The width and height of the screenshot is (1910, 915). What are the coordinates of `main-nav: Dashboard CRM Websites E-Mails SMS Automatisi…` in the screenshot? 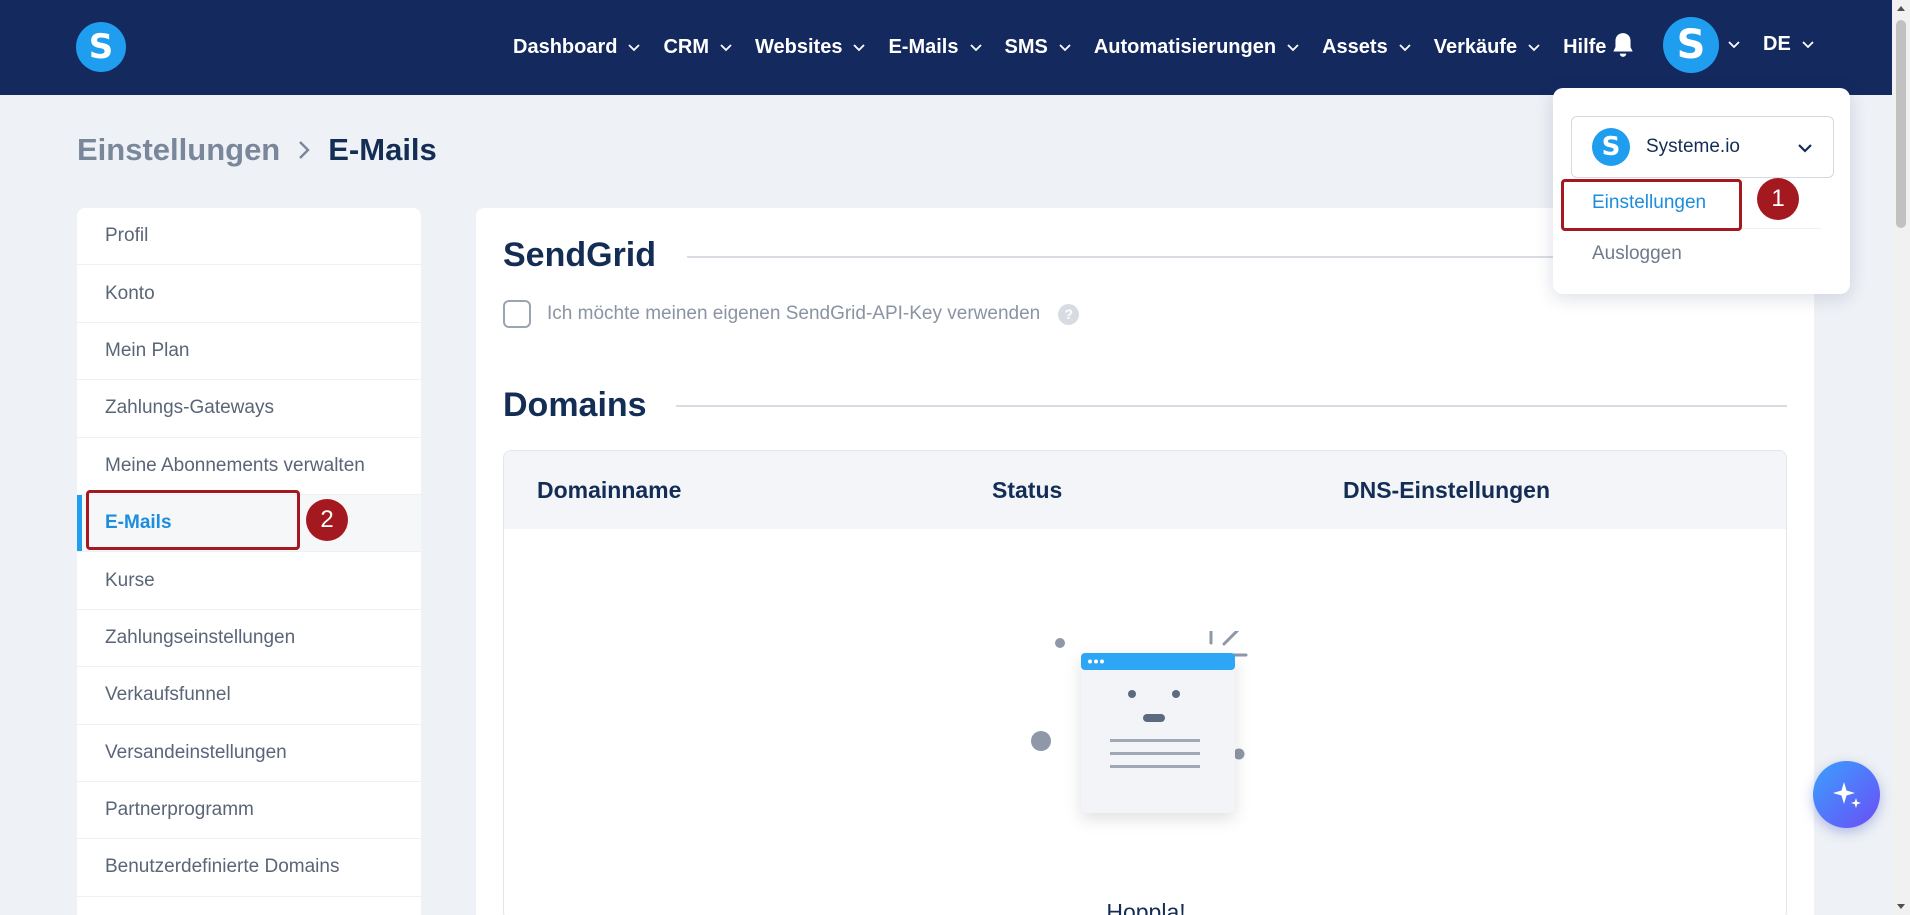 It's located at (1068, 47).